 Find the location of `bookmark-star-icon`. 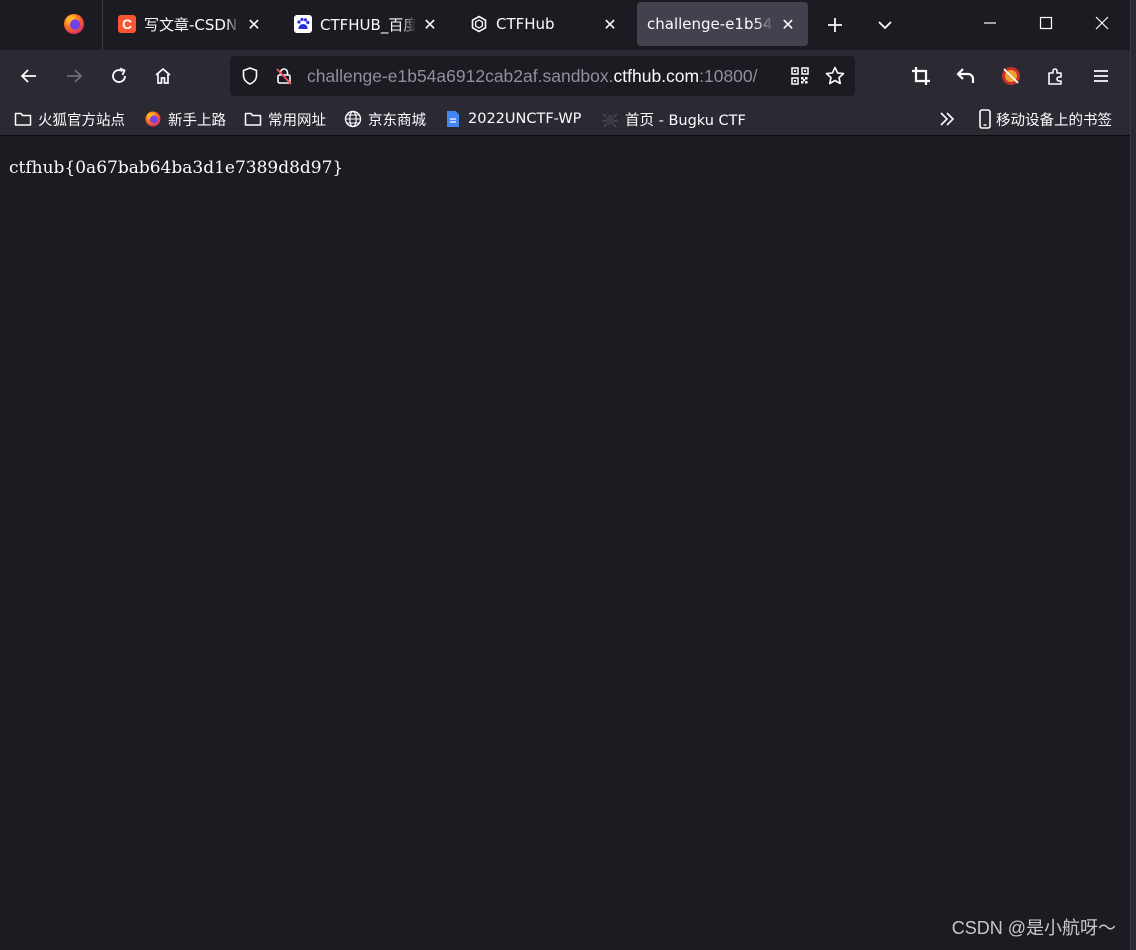

bookmark-star-icon is located at coordinates (835, 76).